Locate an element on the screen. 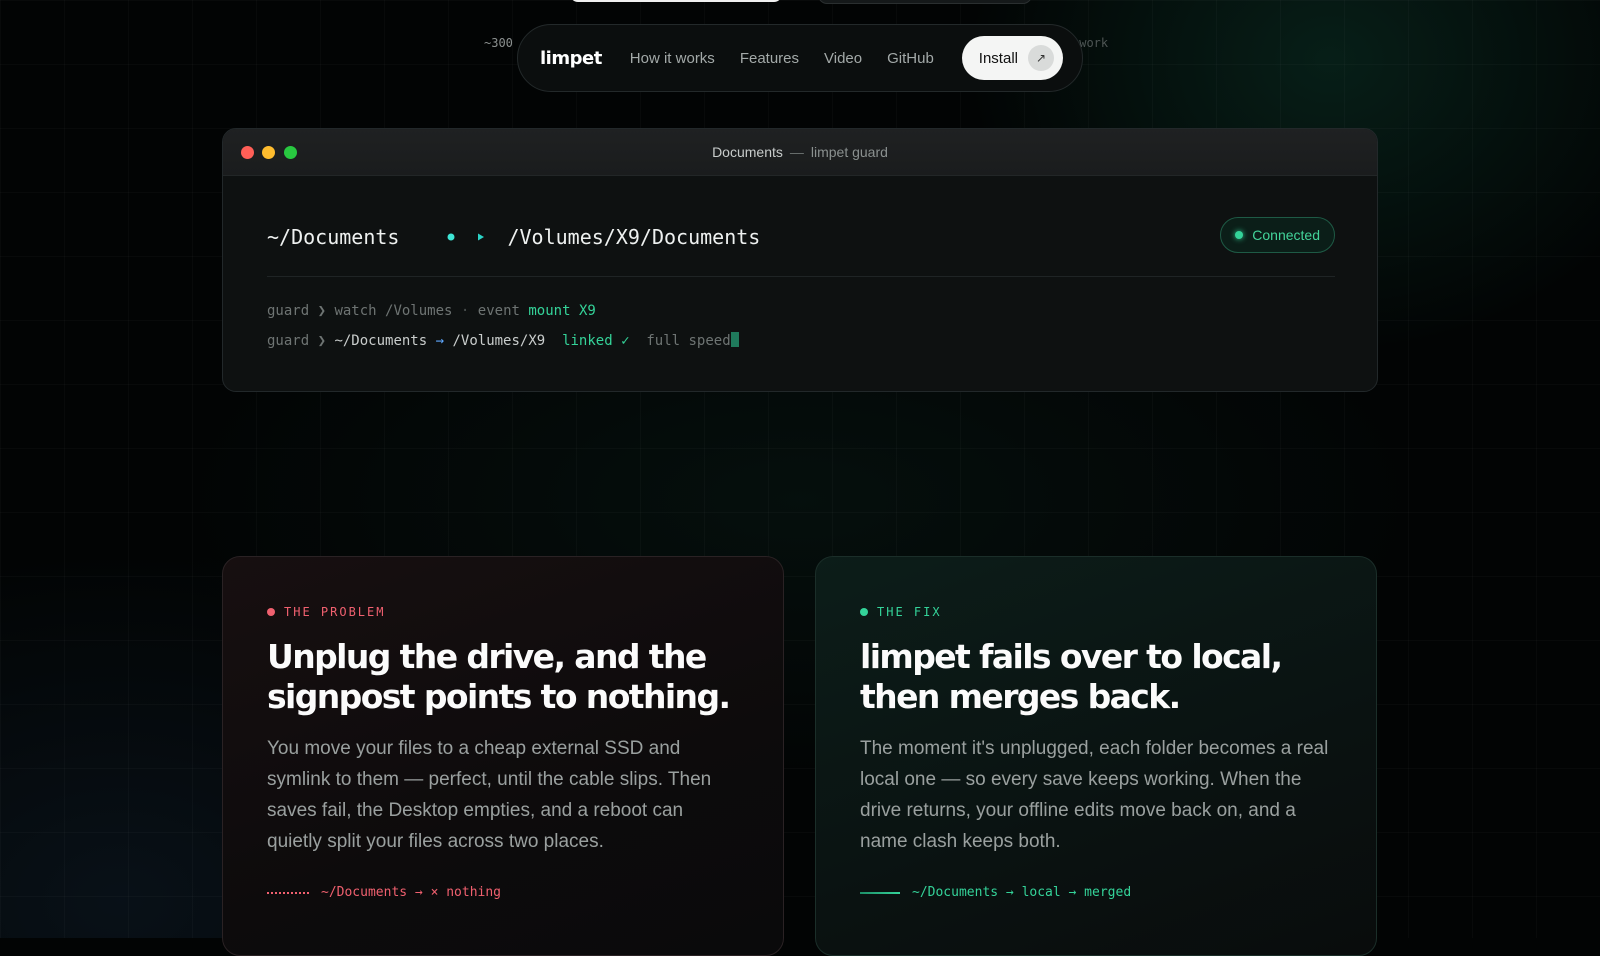 Image resolution: width=1600 pixels, height=956 pixels. fix-footnote-text: ~/Documents → local → merged is located at coordinates (1022, 892).